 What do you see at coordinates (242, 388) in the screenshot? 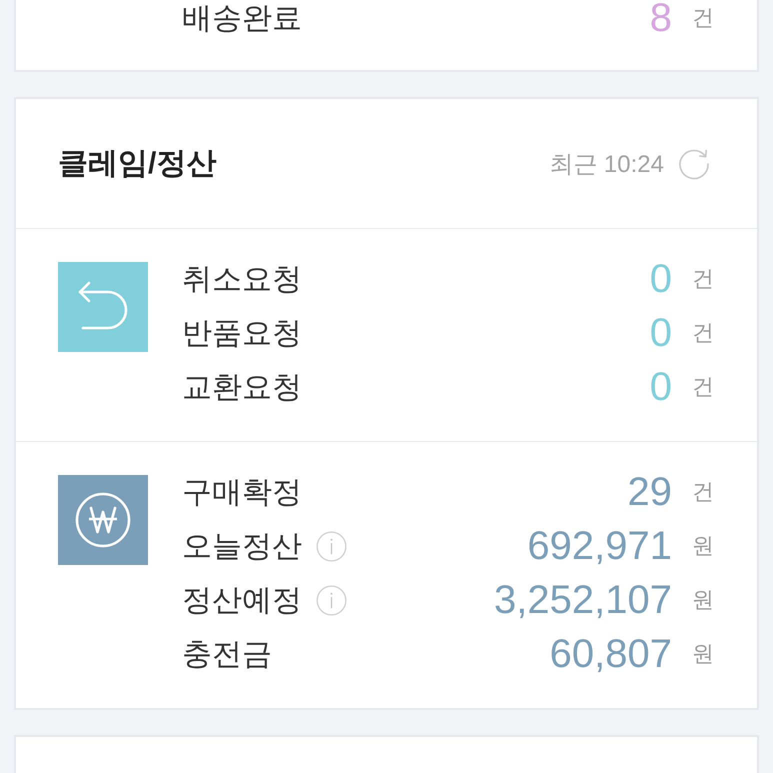
I see `row-label: 교환요청` at bounding box center [242, 388].